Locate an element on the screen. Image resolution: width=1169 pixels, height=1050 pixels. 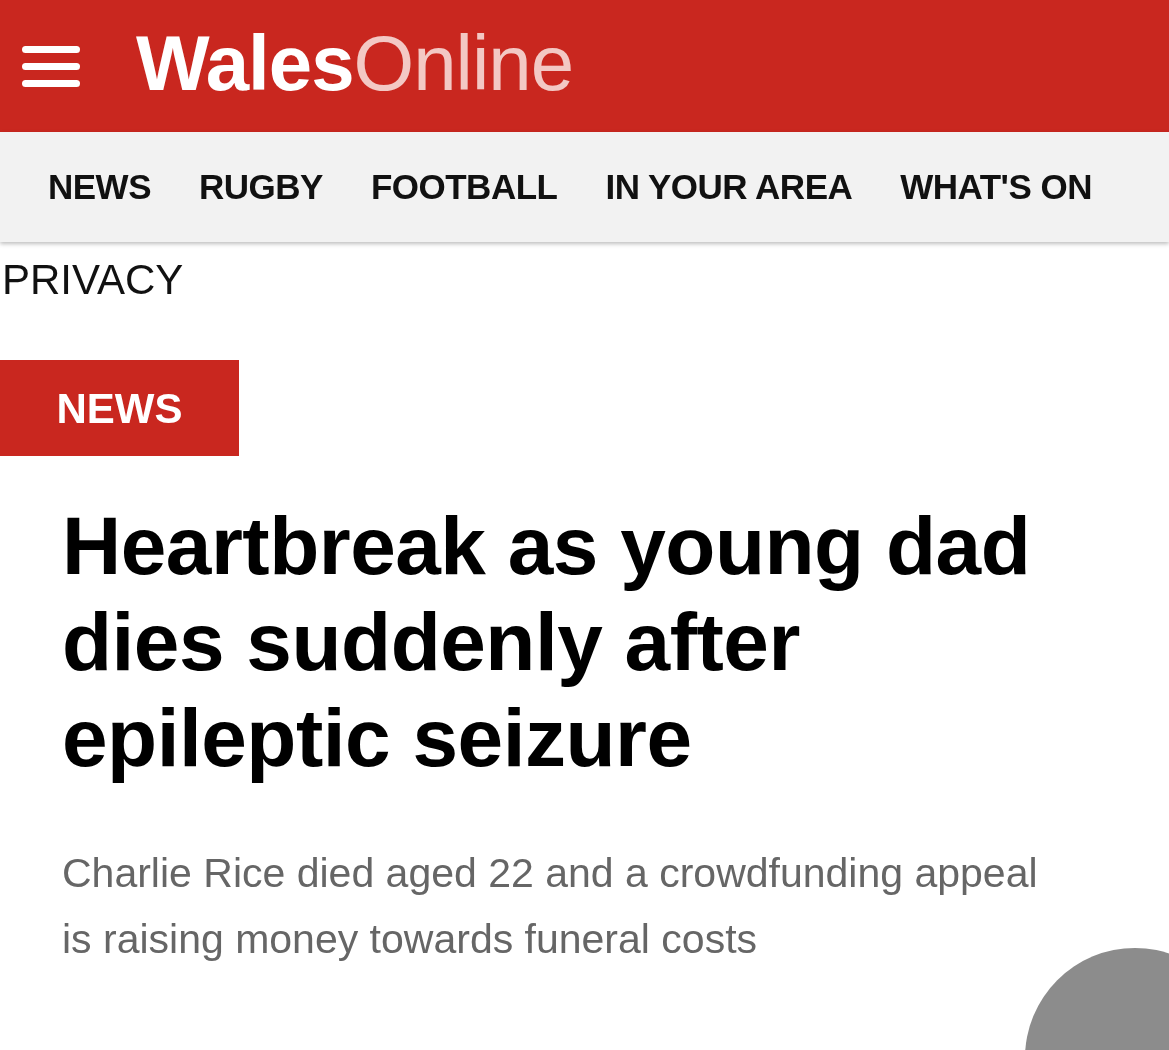
nav-link: NEWS is located at coordinates (99, 187).